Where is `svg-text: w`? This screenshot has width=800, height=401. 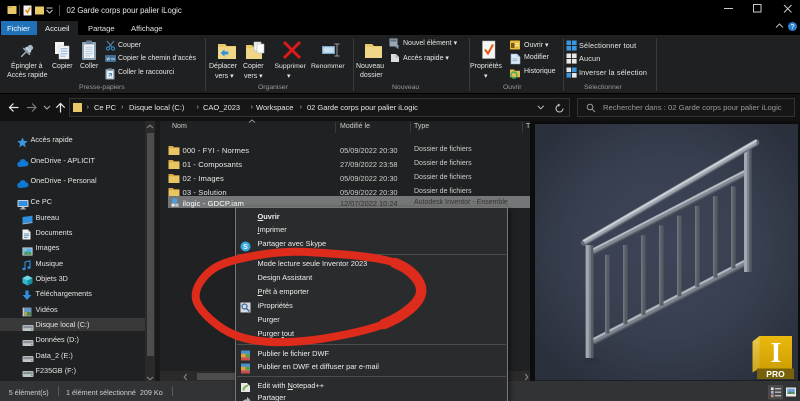
svg-text: w is located at coordinates (109, 60).